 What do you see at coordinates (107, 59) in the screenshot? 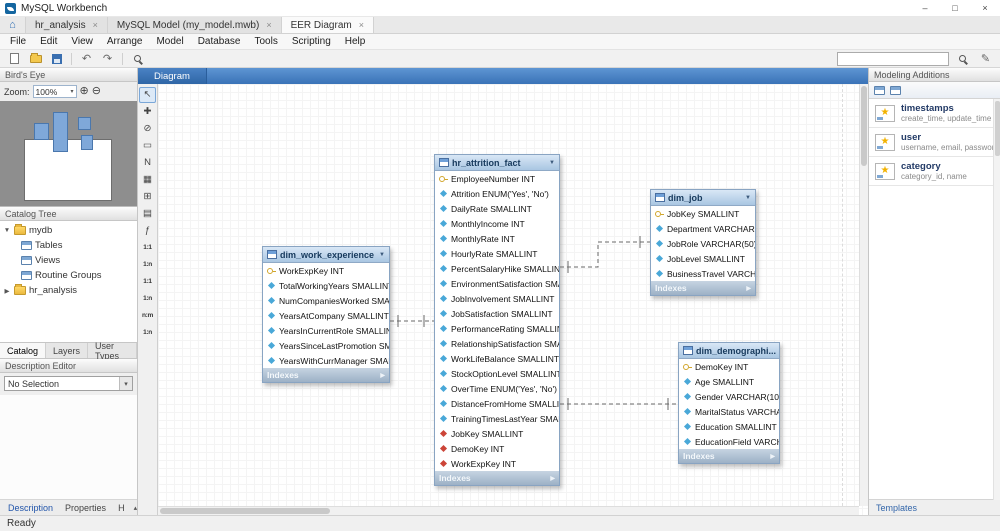
I see `redo-button: ↷` at bounding box center [107, 59].